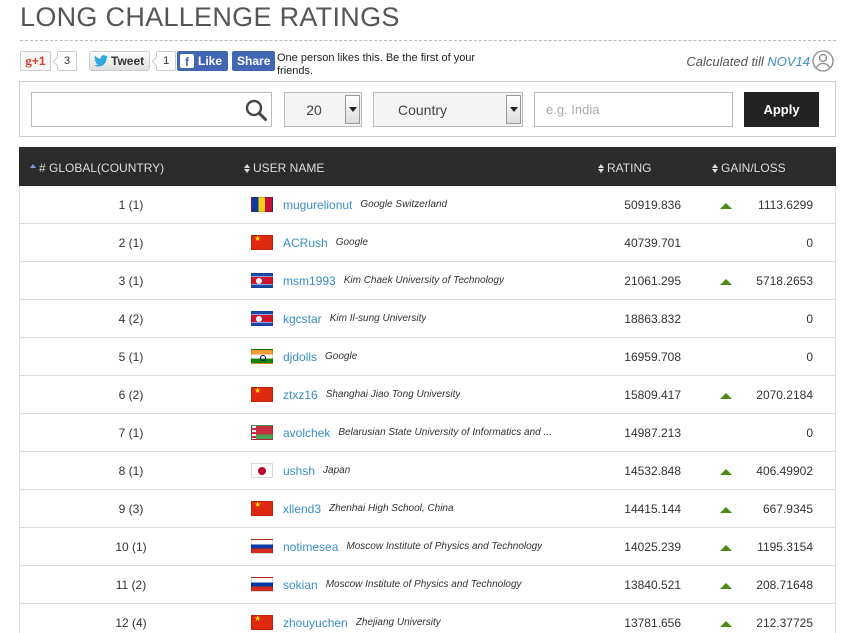  I want to click on apply-button: Apply, so click(781, 109).